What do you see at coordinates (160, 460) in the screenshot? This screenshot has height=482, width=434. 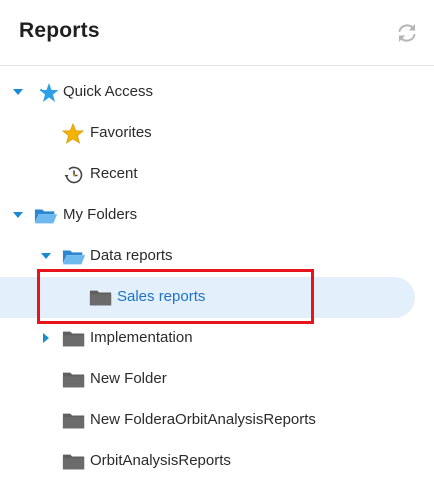 I see `tree-item-label: OrbitAnalysisReports` at bounding box center [160, 460].